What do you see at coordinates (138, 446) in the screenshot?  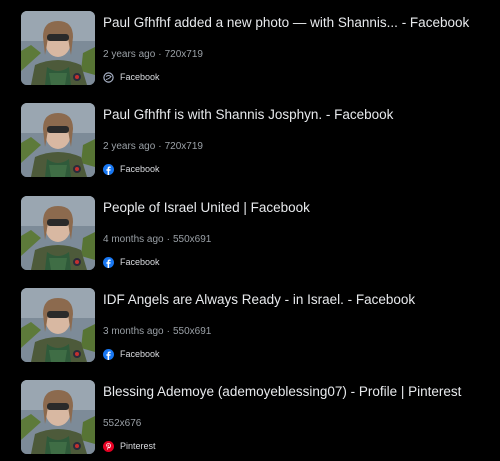 I see `source-name: Pinterest` at bounding box center [138, 446].